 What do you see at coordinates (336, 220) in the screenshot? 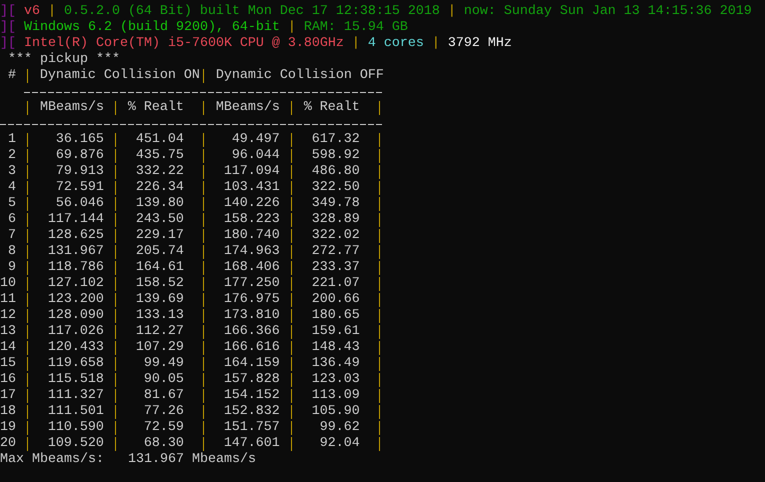
I see `table-cell: 328.89` at bounding box center [336, 220].